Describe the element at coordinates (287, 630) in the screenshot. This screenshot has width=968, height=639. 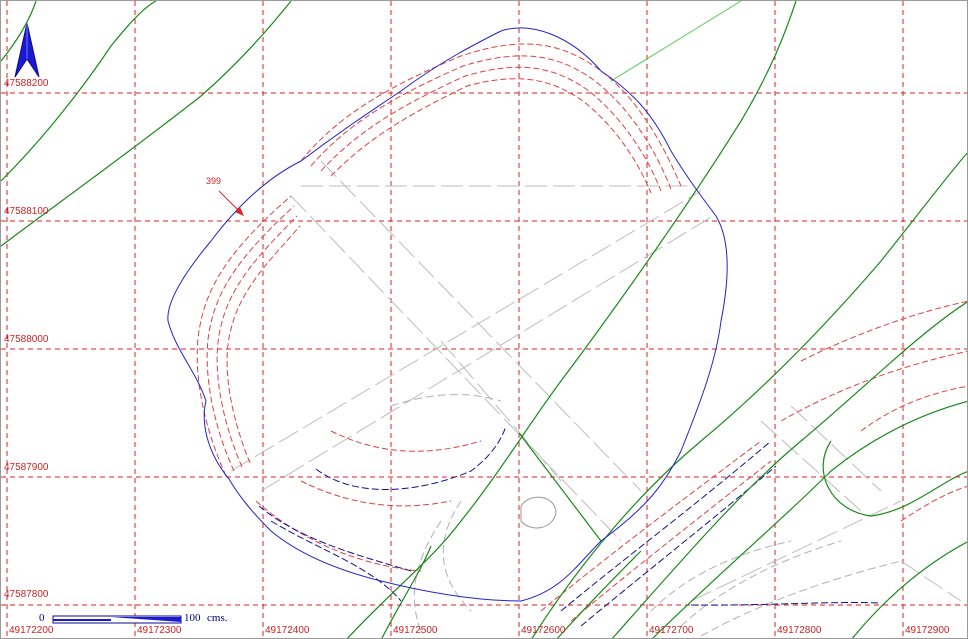
I see `grid-label-x: 49172400` at that location.